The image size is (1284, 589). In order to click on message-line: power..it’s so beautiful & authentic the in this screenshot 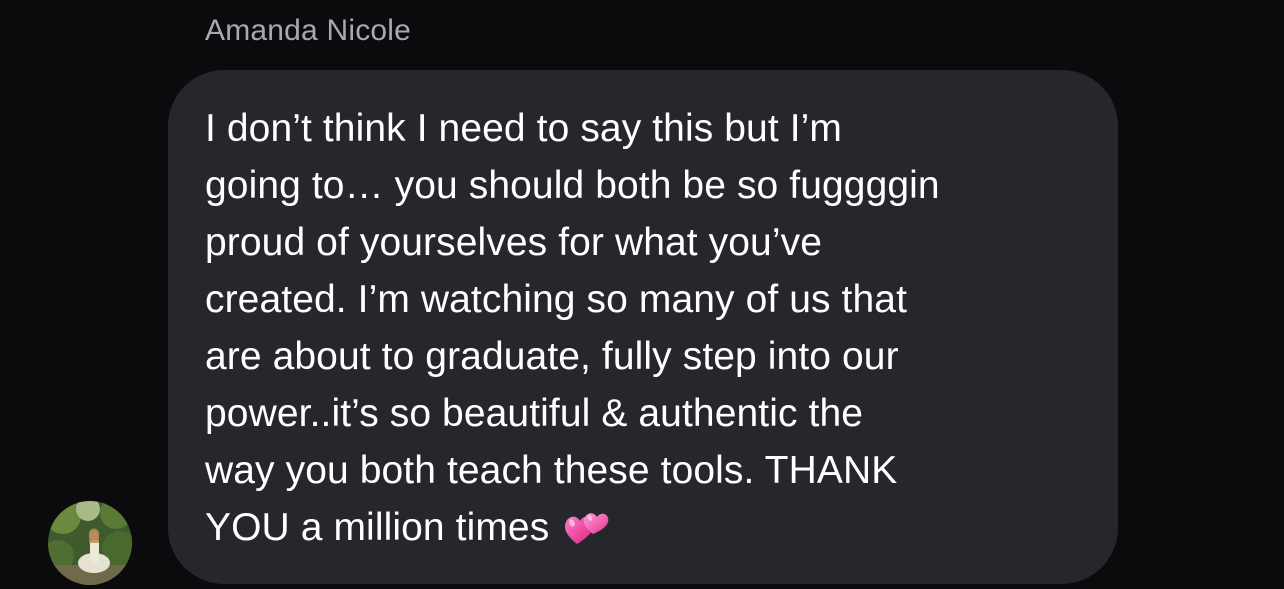, I will do `click(534, 413)`.